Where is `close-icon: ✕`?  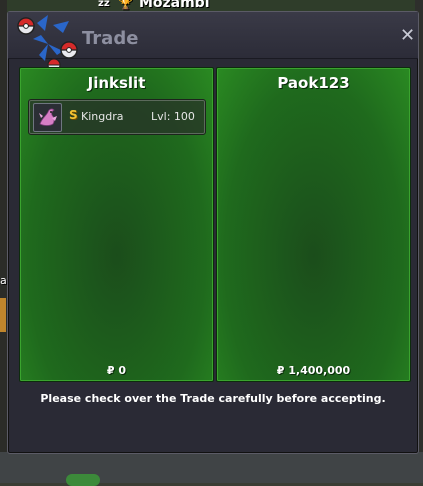
close-icon: ✕ is located at coordinates (407, 36).